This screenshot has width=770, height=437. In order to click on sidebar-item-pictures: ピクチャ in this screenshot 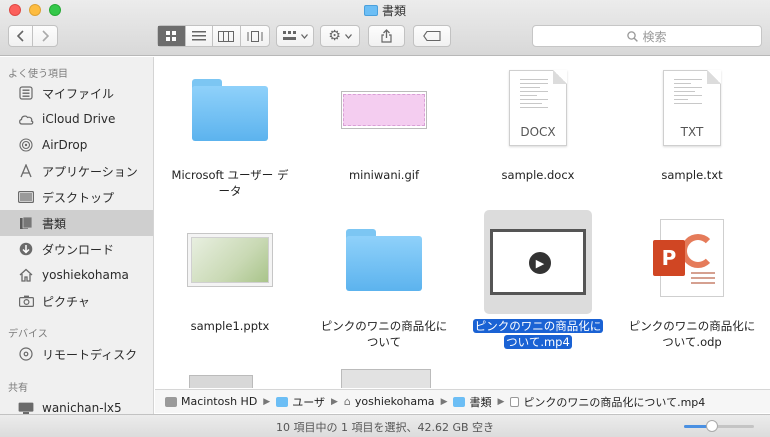, I will do `click(76, 301)`.